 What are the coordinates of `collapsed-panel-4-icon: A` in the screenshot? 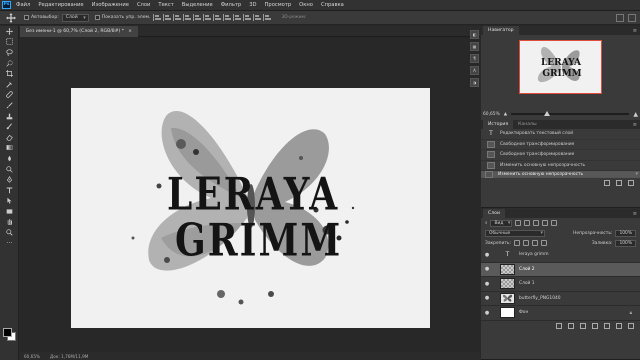 It's located at (474, 70).